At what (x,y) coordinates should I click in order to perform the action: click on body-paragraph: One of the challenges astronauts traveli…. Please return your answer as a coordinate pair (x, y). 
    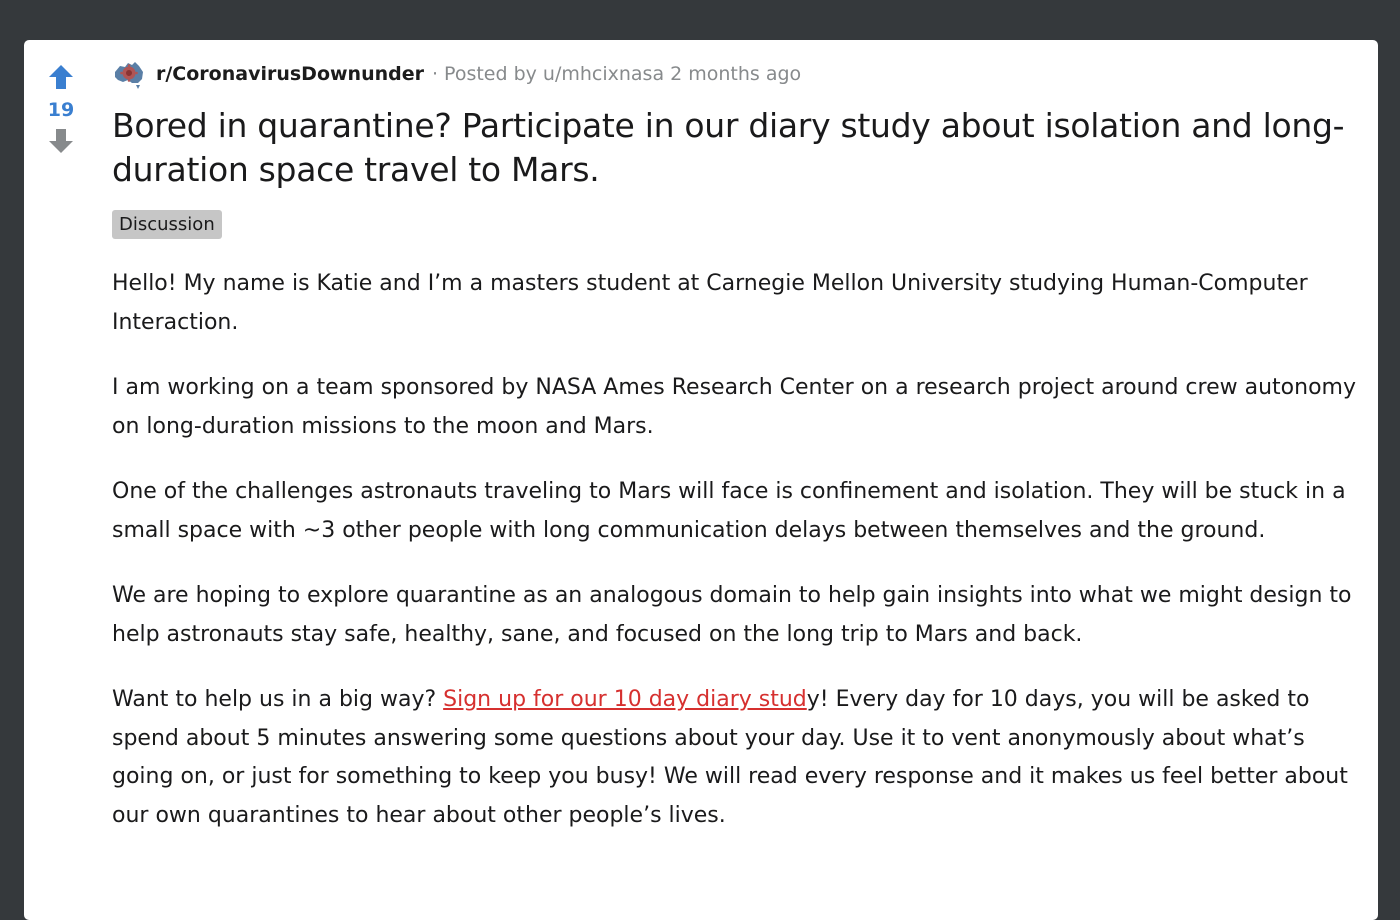
    Looking at the image, I should click on (729, 511).